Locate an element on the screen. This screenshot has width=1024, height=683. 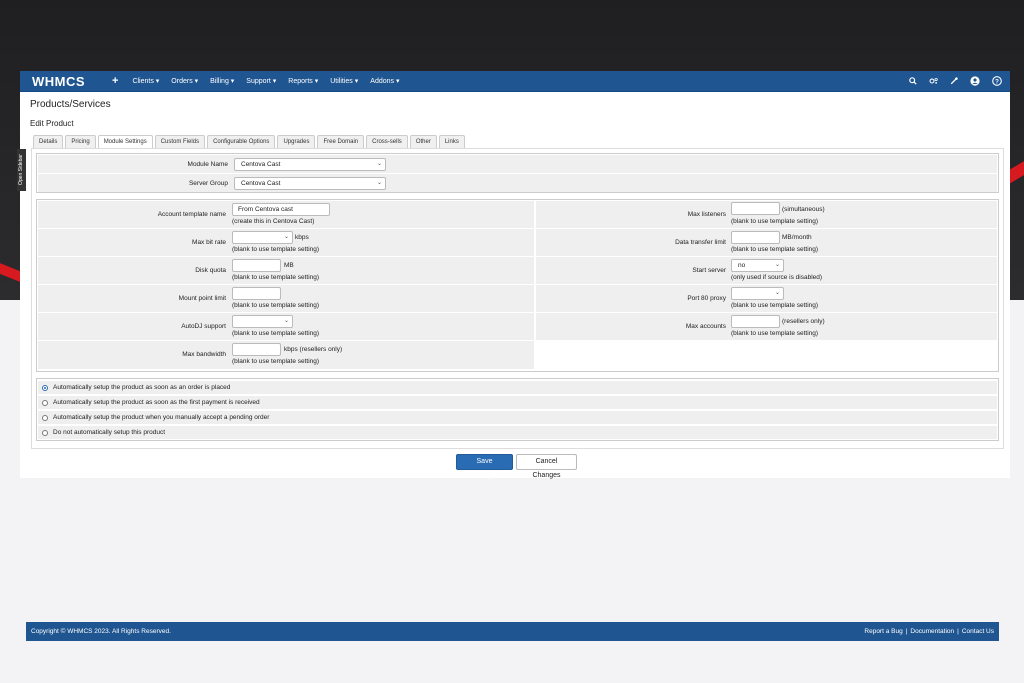
tab-free-domain: Free Domain is located at coordinates (341, 141).